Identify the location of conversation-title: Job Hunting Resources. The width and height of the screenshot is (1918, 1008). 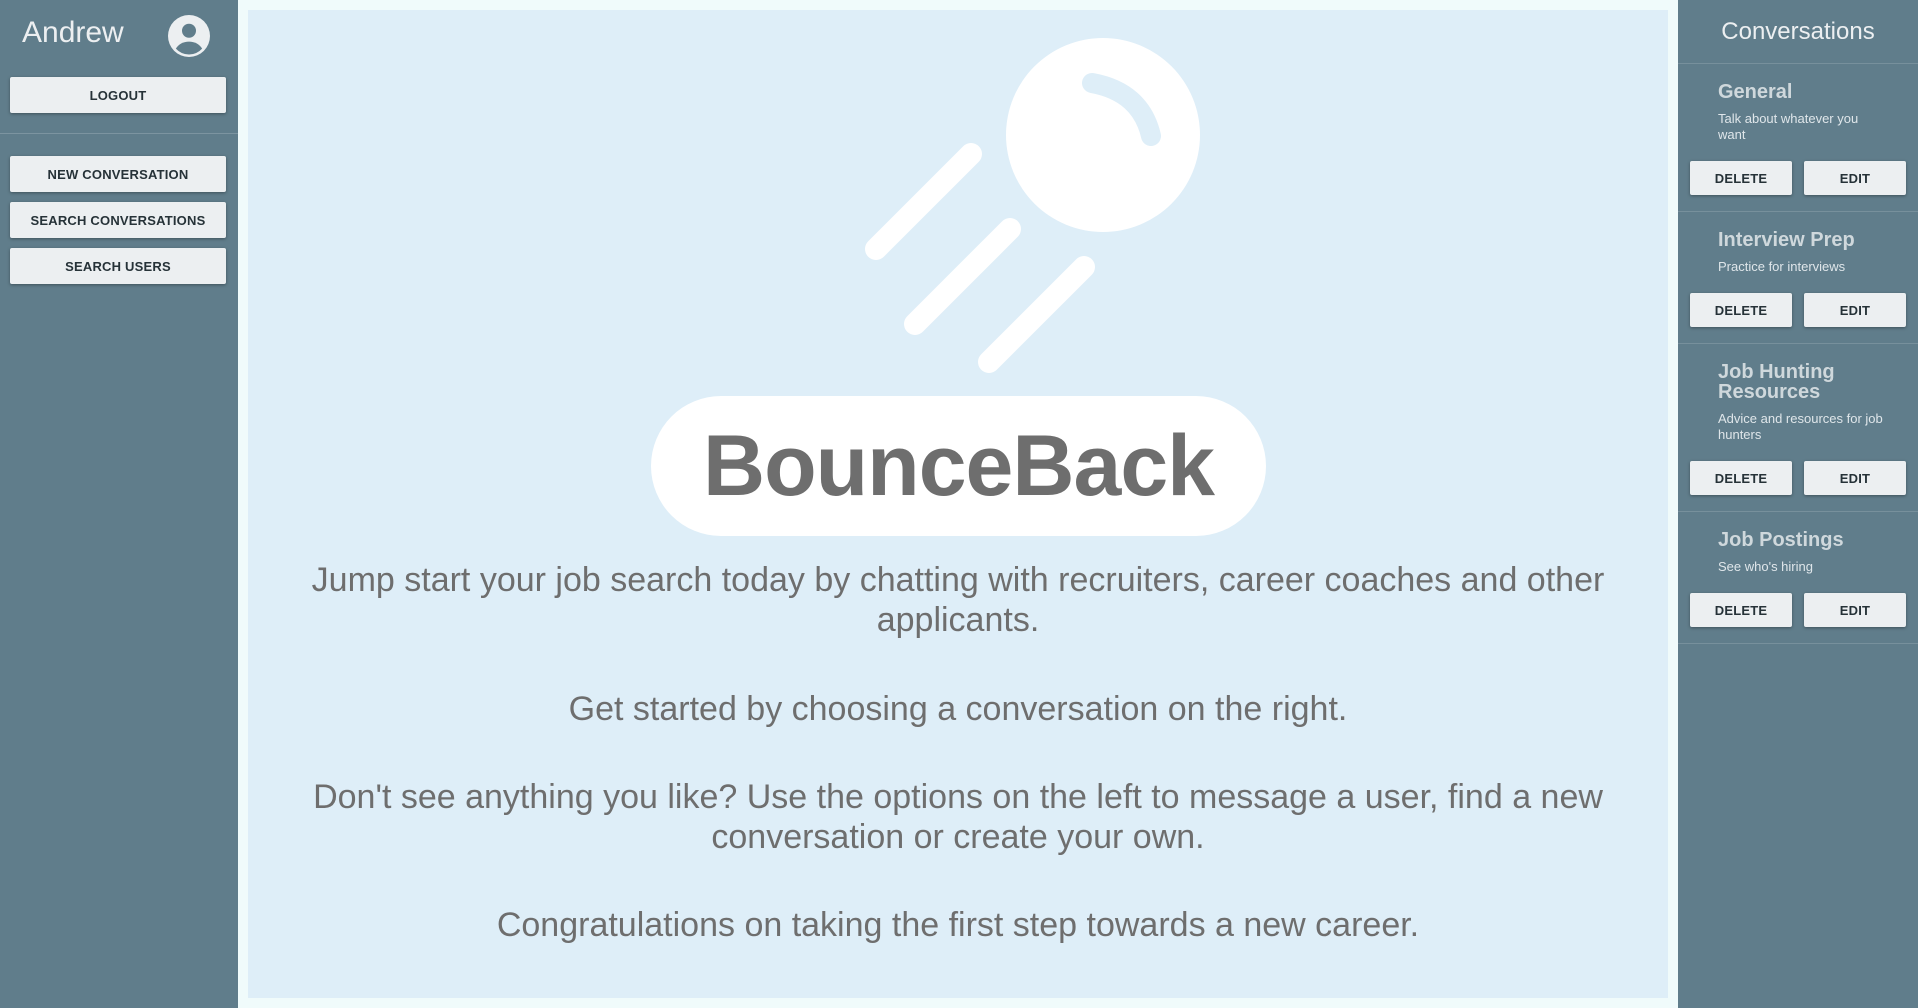
(1812, 382).